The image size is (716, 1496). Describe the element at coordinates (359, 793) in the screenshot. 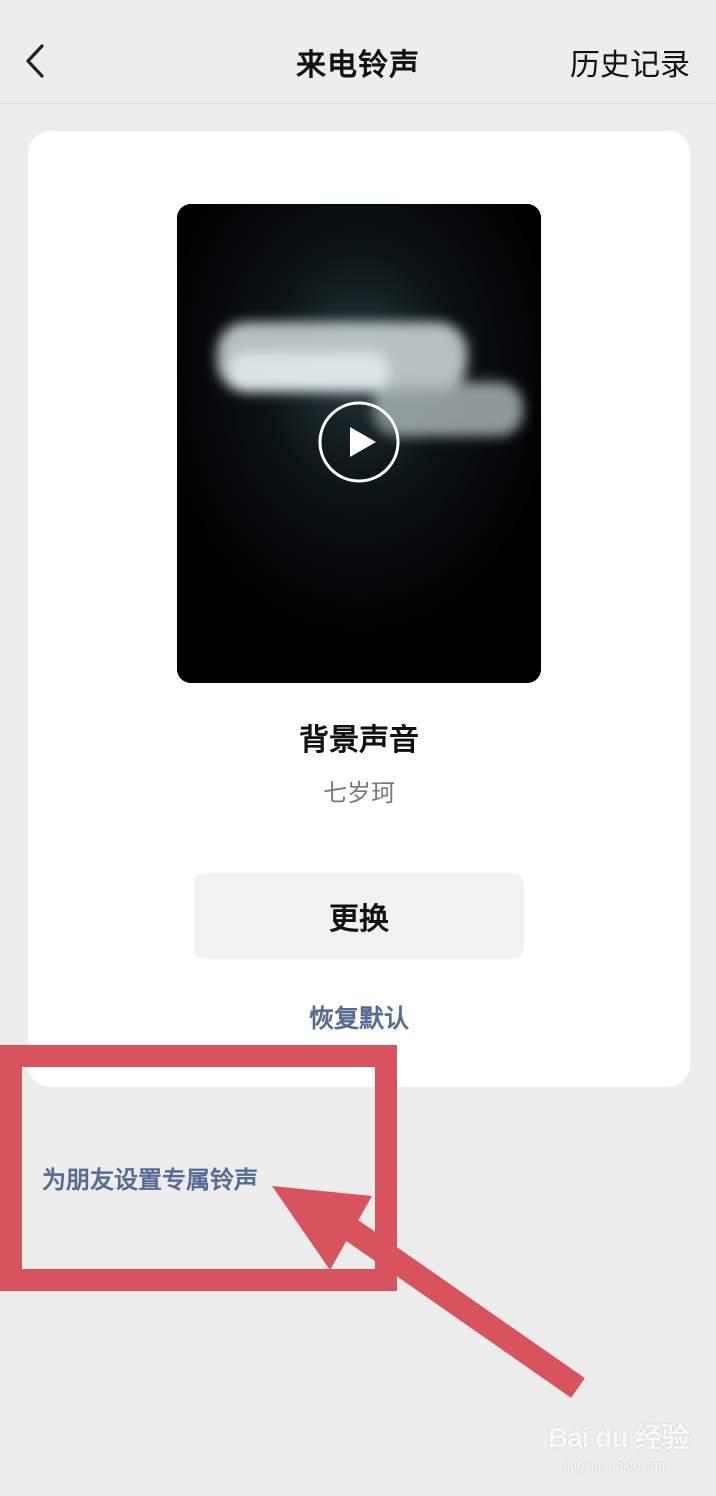

I see `ringtone-artist: 七岁珂` at that location.